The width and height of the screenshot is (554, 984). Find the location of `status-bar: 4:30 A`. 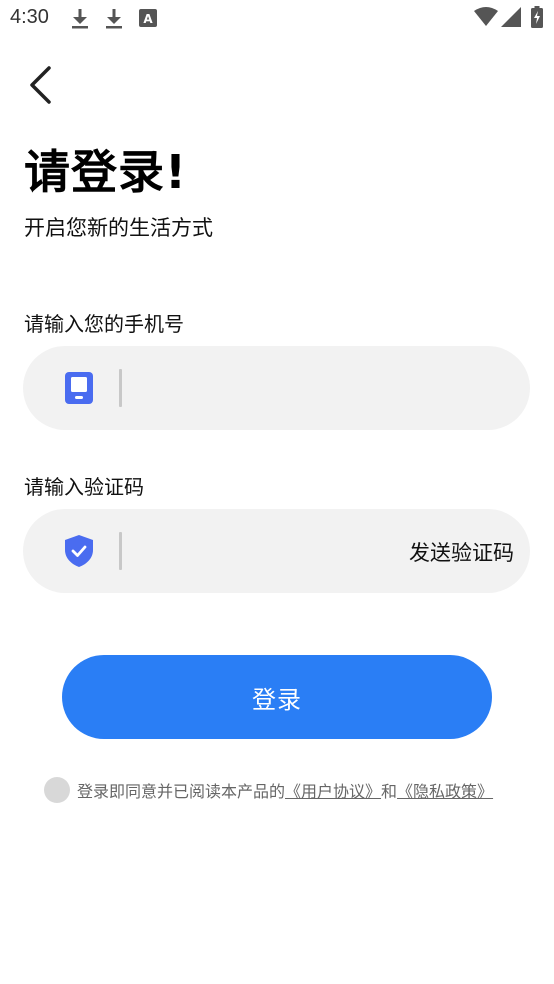

status-bar: 4:30 A is located at coordinates (277, 19).